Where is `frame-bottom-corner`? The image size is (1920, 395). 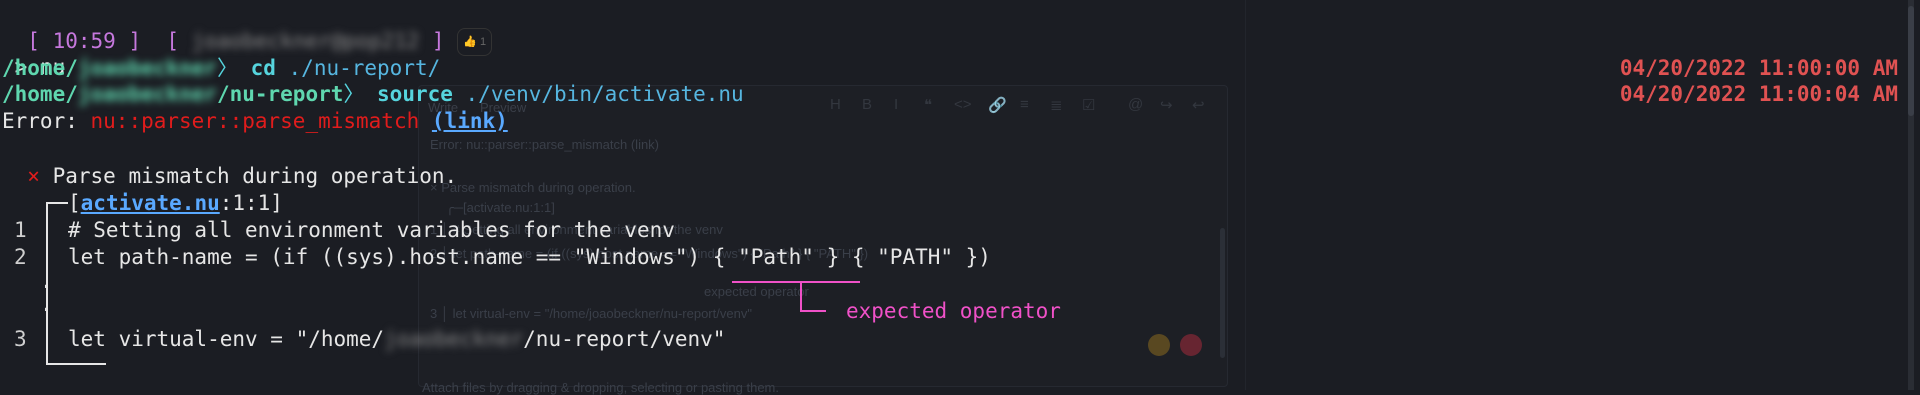
frame-bottom-corner is located at coordinates (76, 364).